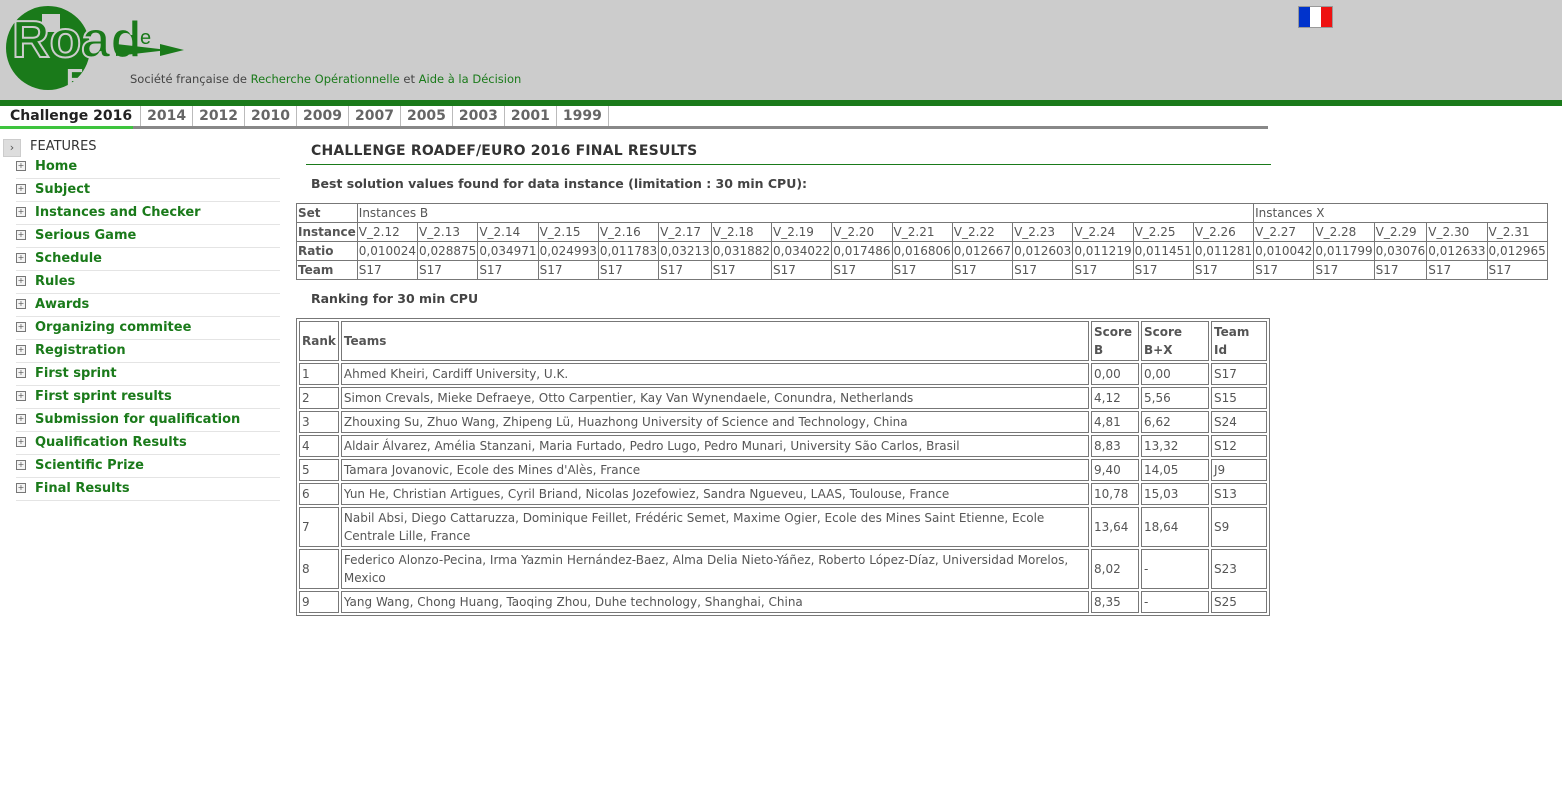  I want to click on instance-cell: V_2.19, so click(801, 232).